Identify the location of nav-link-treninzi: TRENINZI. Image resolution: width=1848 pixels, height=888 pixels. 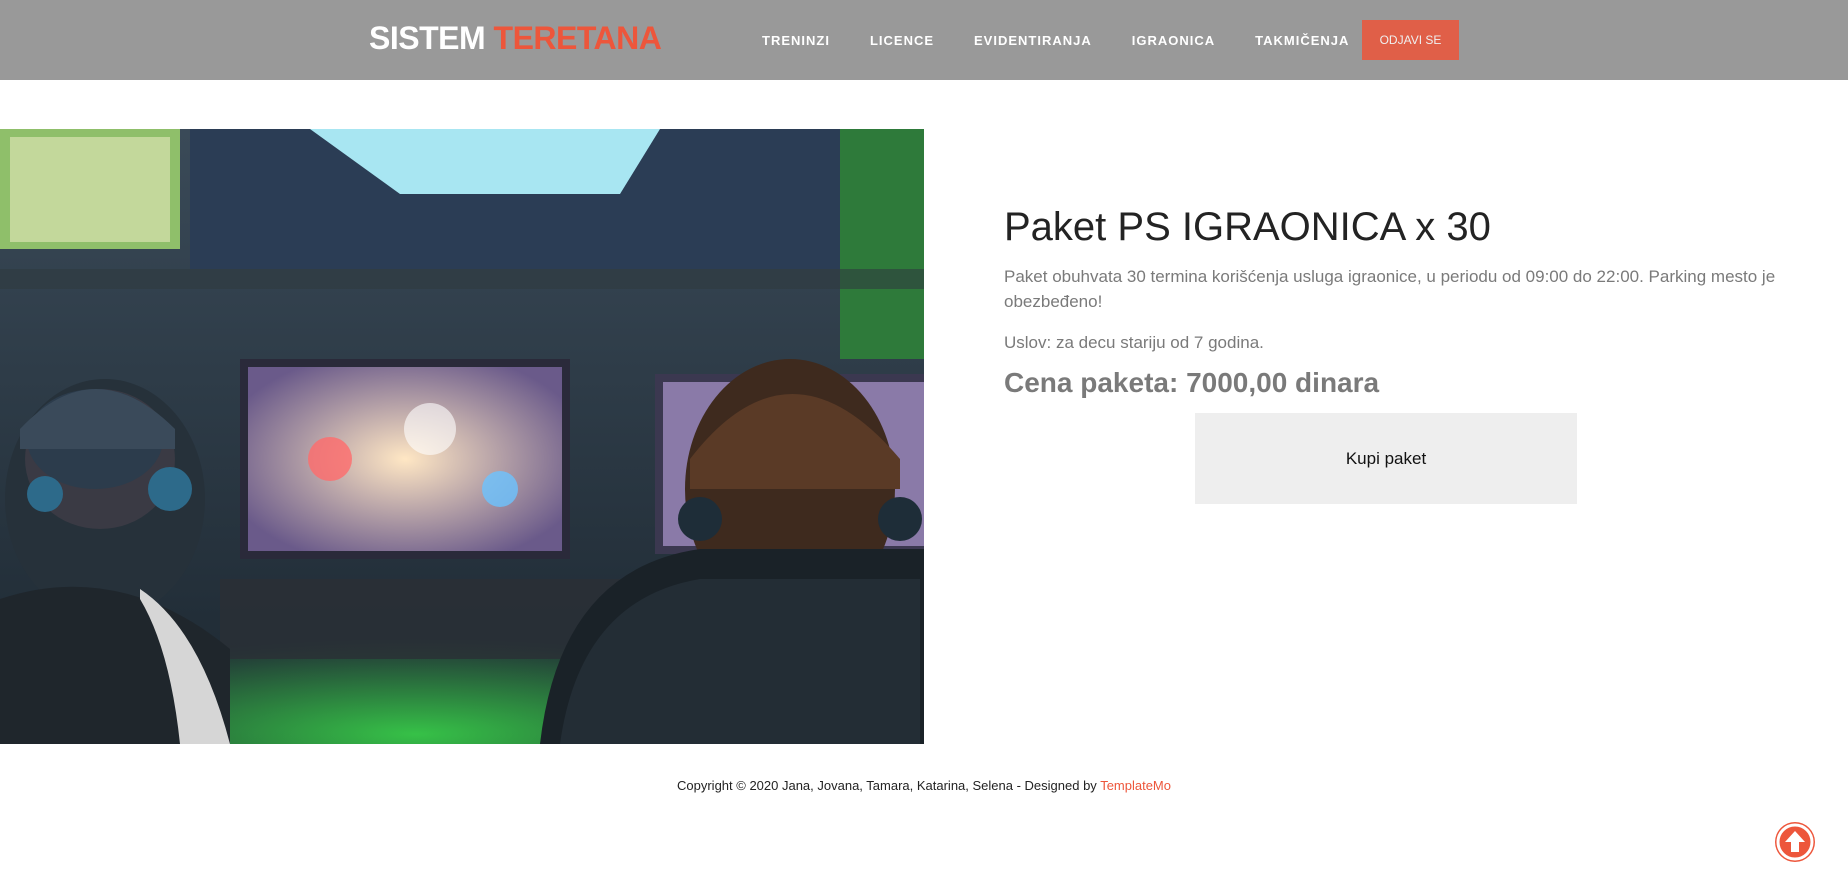
(796, 40).